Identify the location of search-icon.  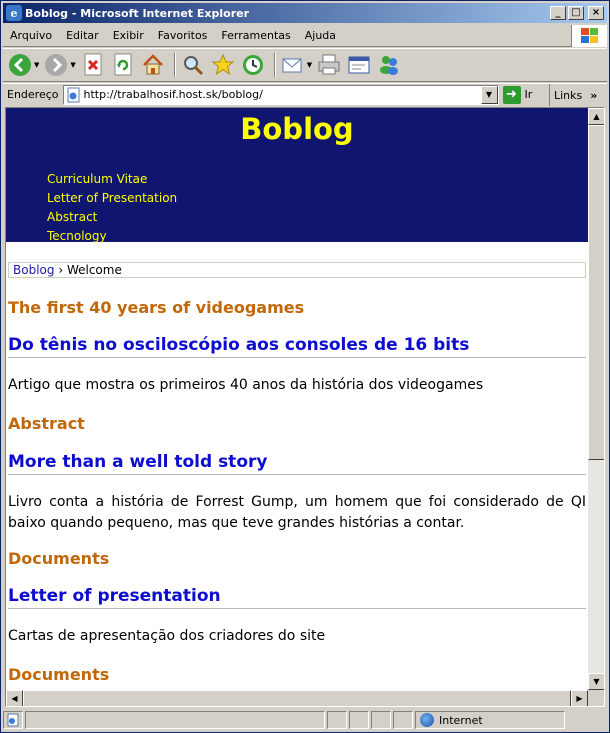
(193, 65).